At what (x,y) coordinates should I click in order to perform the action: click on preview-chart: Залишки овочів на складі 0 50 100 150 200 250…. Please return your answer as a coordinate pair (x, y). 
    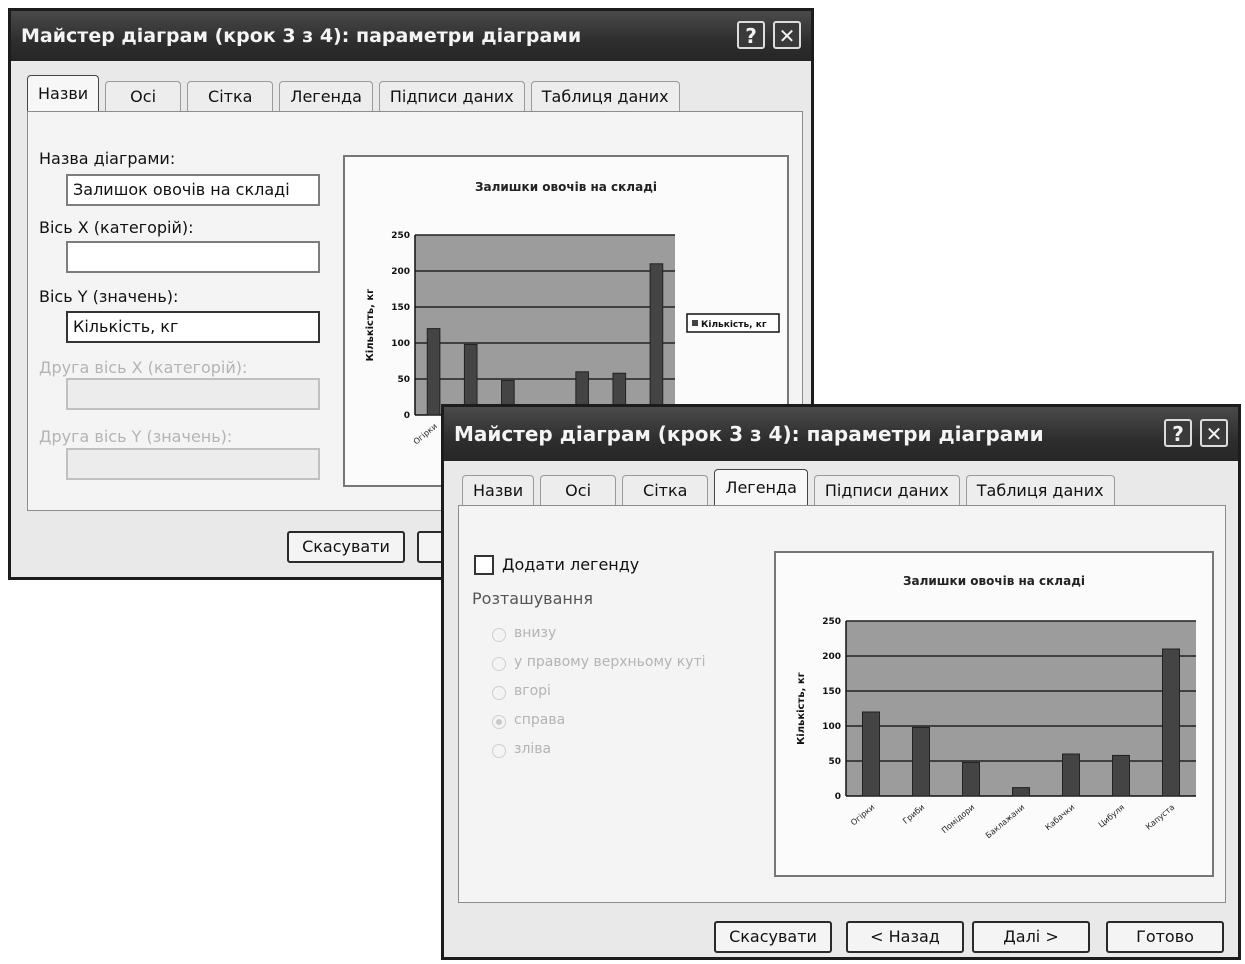
    Looking at the image, I should click on (996, 707).